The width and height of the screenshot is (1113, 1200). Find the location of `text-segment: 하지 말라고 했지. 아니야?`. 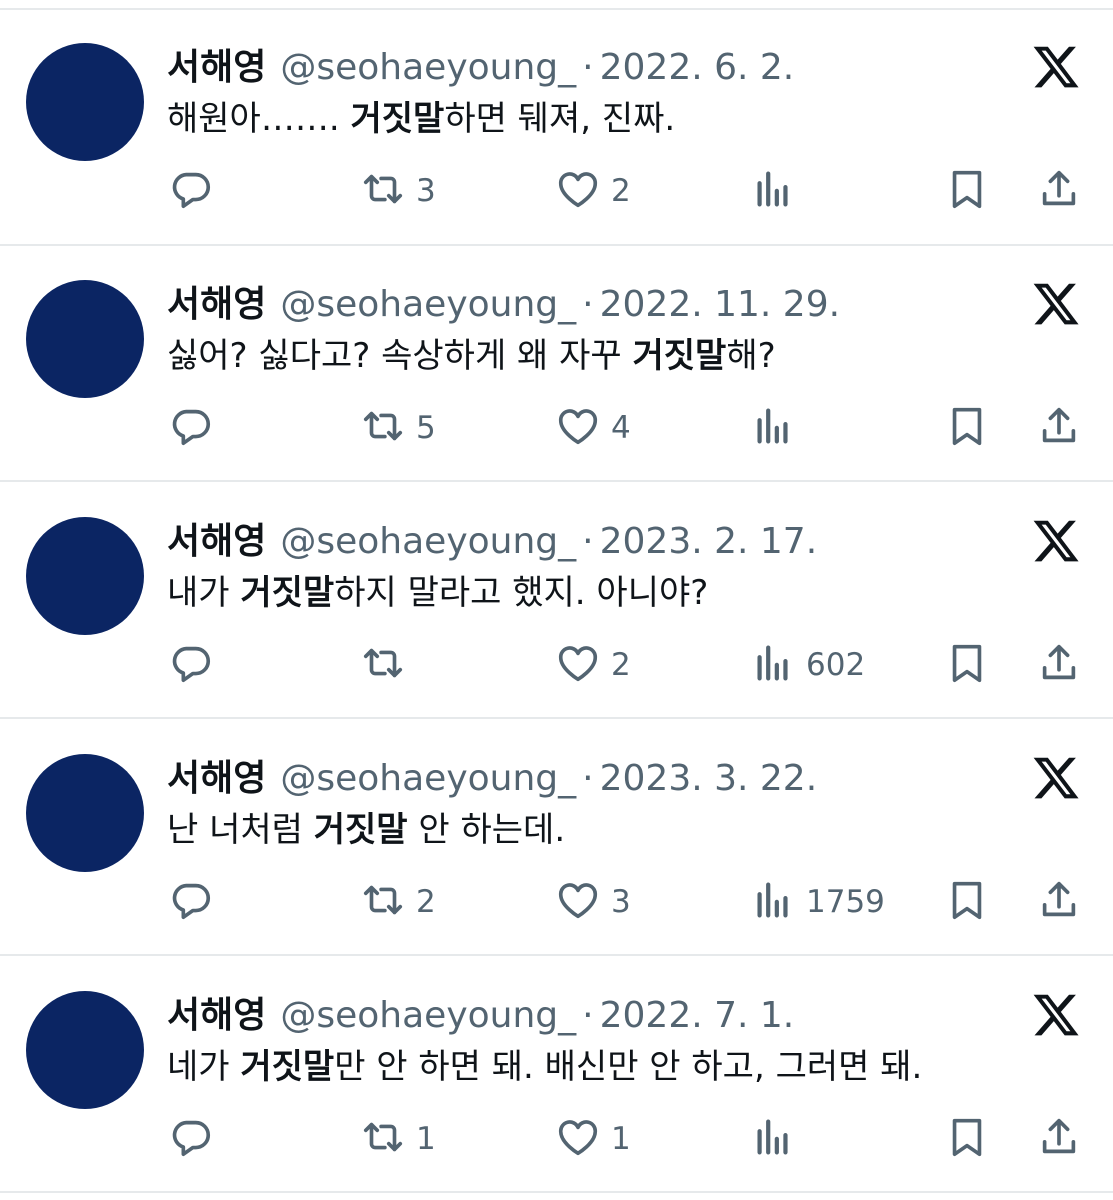

text-segment: 하지 말라고 했지. 아니야? is located at coordinates (521, 593).